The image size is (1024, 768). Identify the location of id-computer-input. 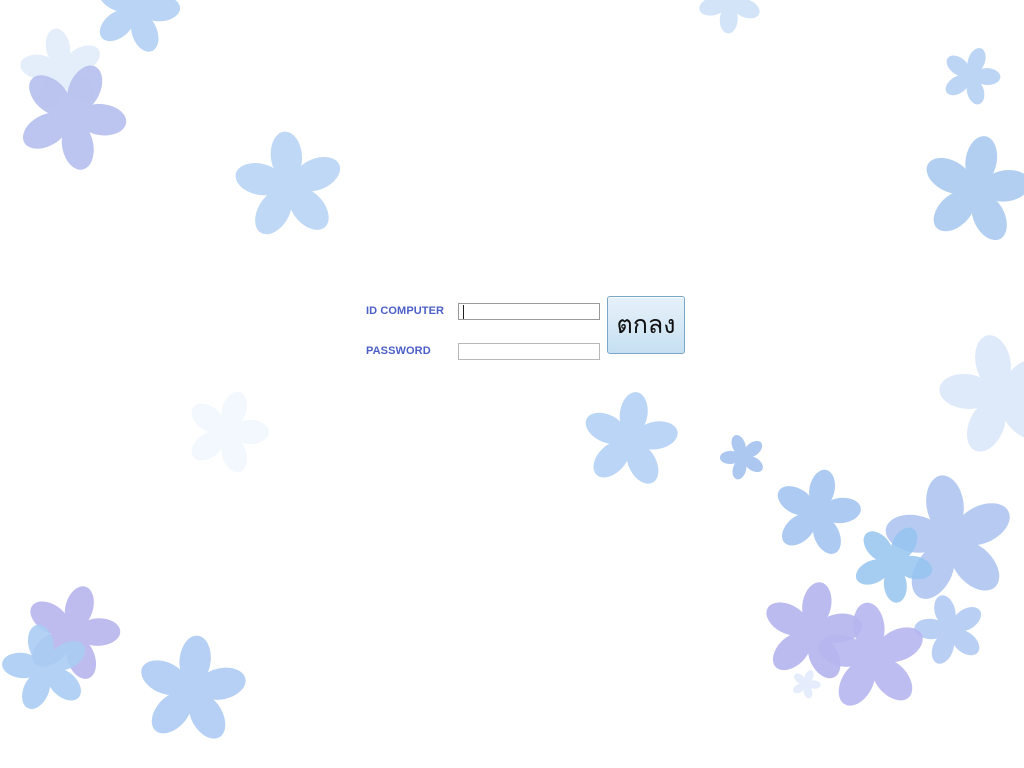
(529, 311).